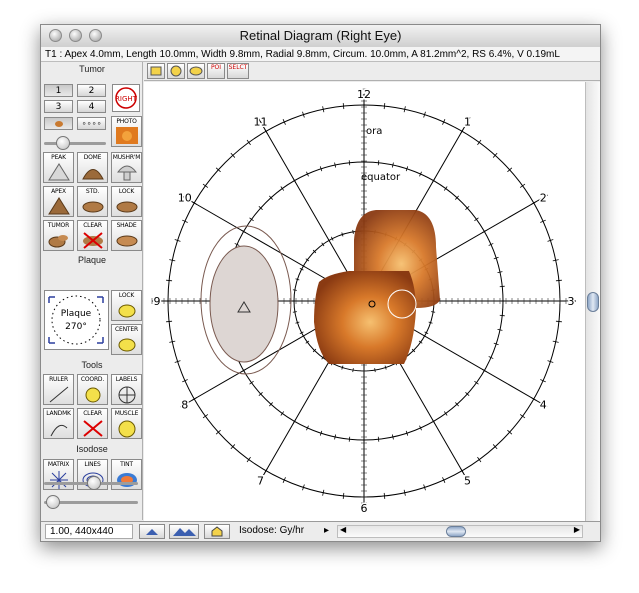  What do you see at coordinates (58, 389) in the screenshot?
I see `ruler-tool: RULER` at bounding box center [58, 389].